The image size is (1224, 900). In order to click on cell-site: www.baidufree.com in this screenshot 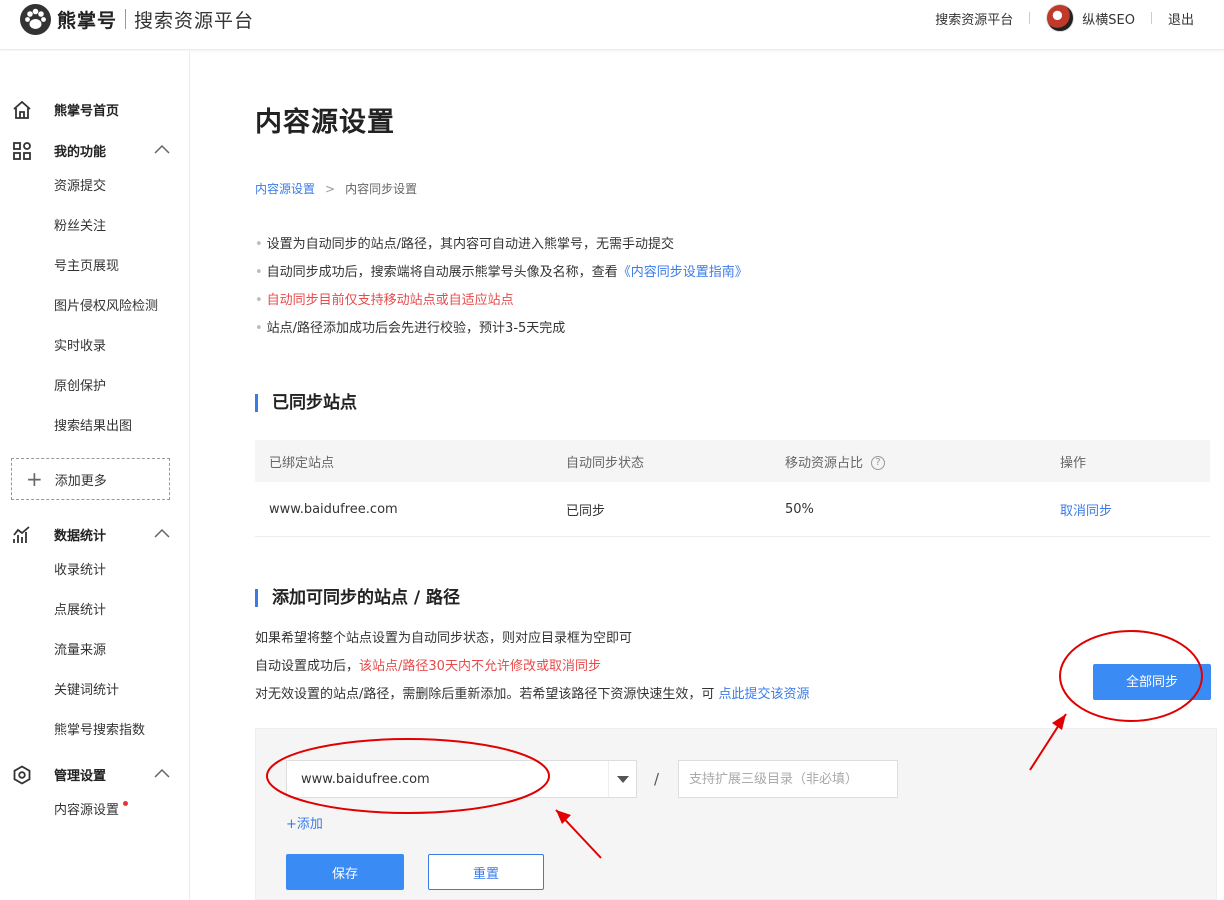, I will do `click(333, 509)`.